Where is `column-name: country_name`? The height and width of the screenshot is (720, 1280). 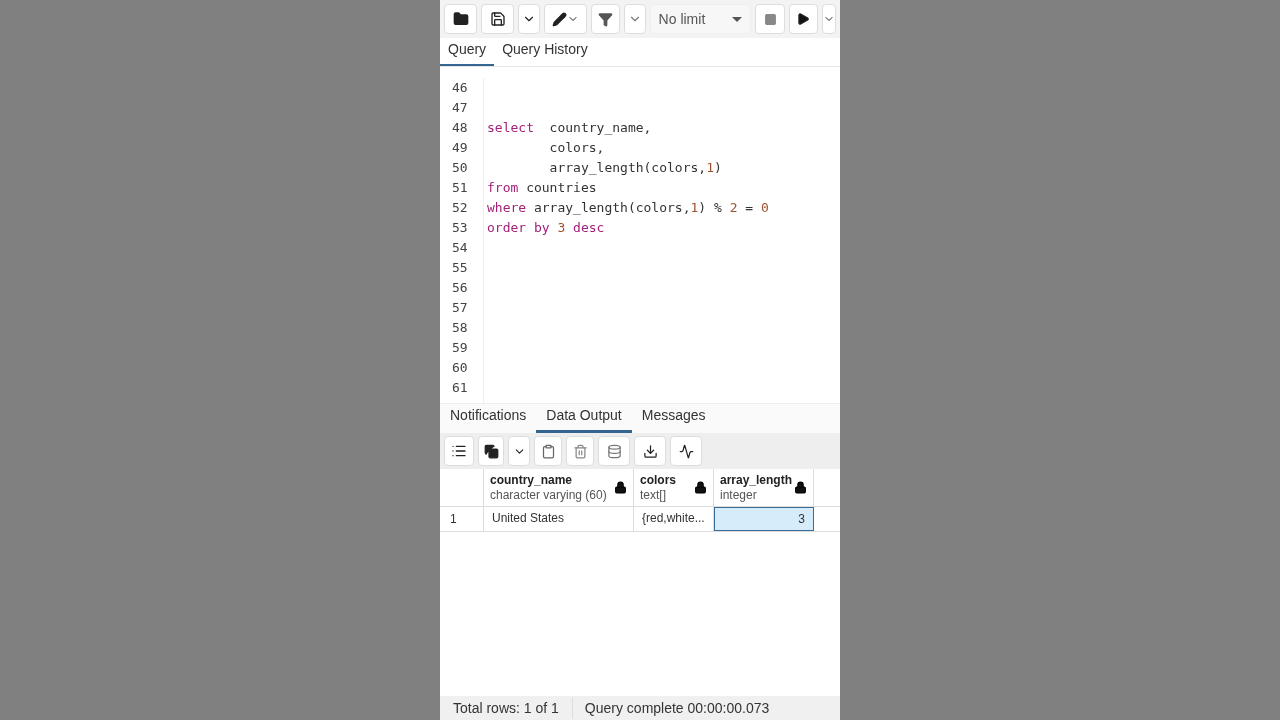
column-name: country_name is located at coordinates (532, 480).